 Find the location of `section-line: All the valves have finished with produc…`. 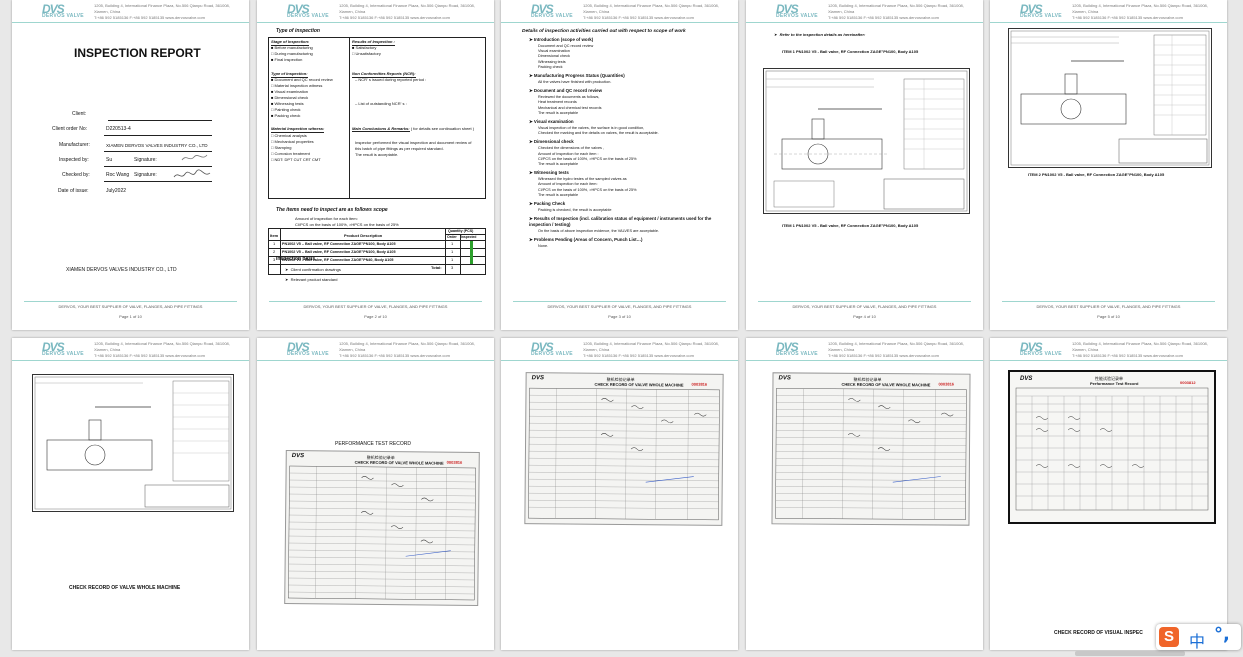

section-line: All the valves have finished with produc… is located at coordinates (575, 82).